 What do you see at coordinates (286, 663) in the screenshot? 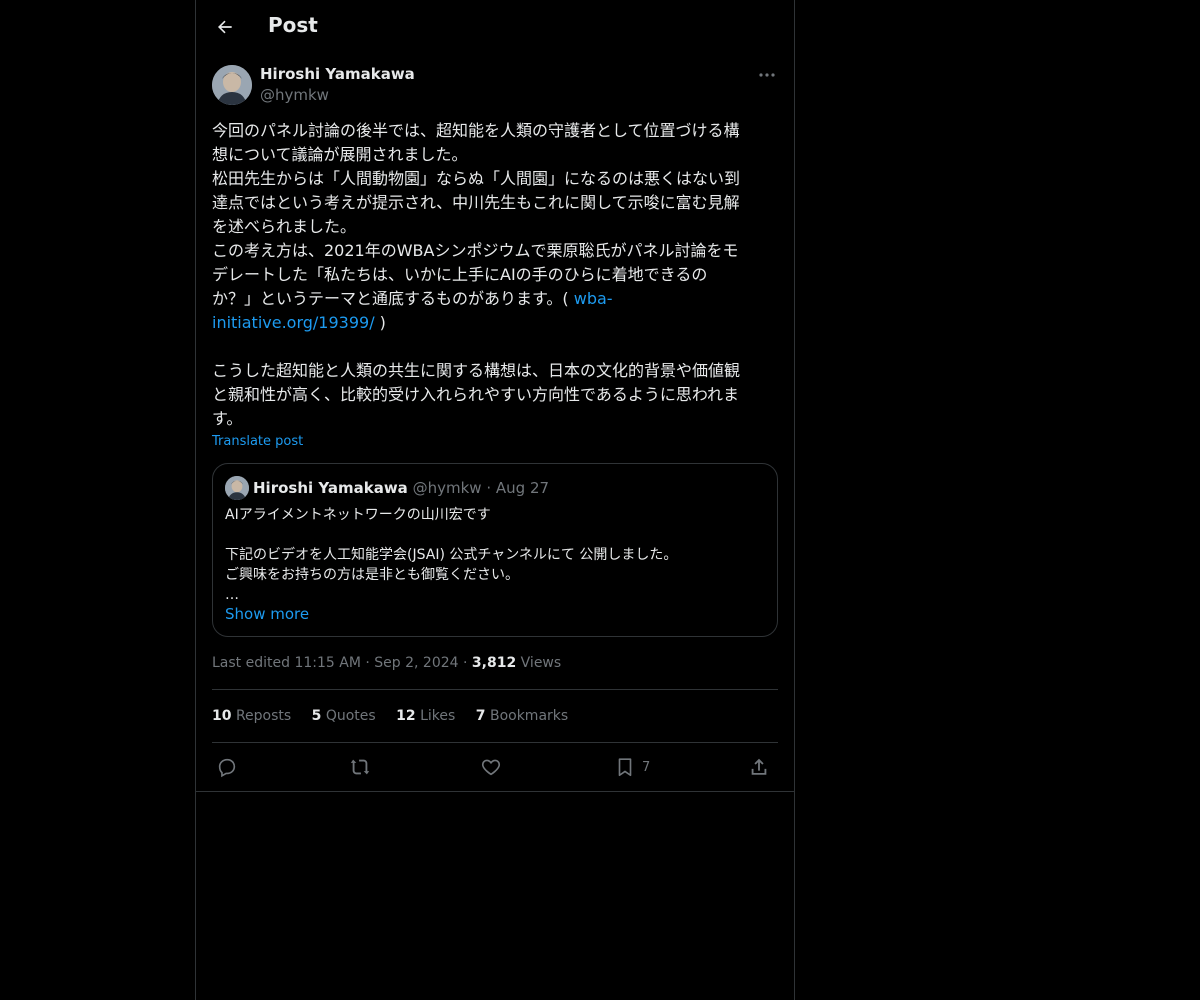
I see `edited-time: Last edited 11:15 AM` at bounding box center [286, 663].